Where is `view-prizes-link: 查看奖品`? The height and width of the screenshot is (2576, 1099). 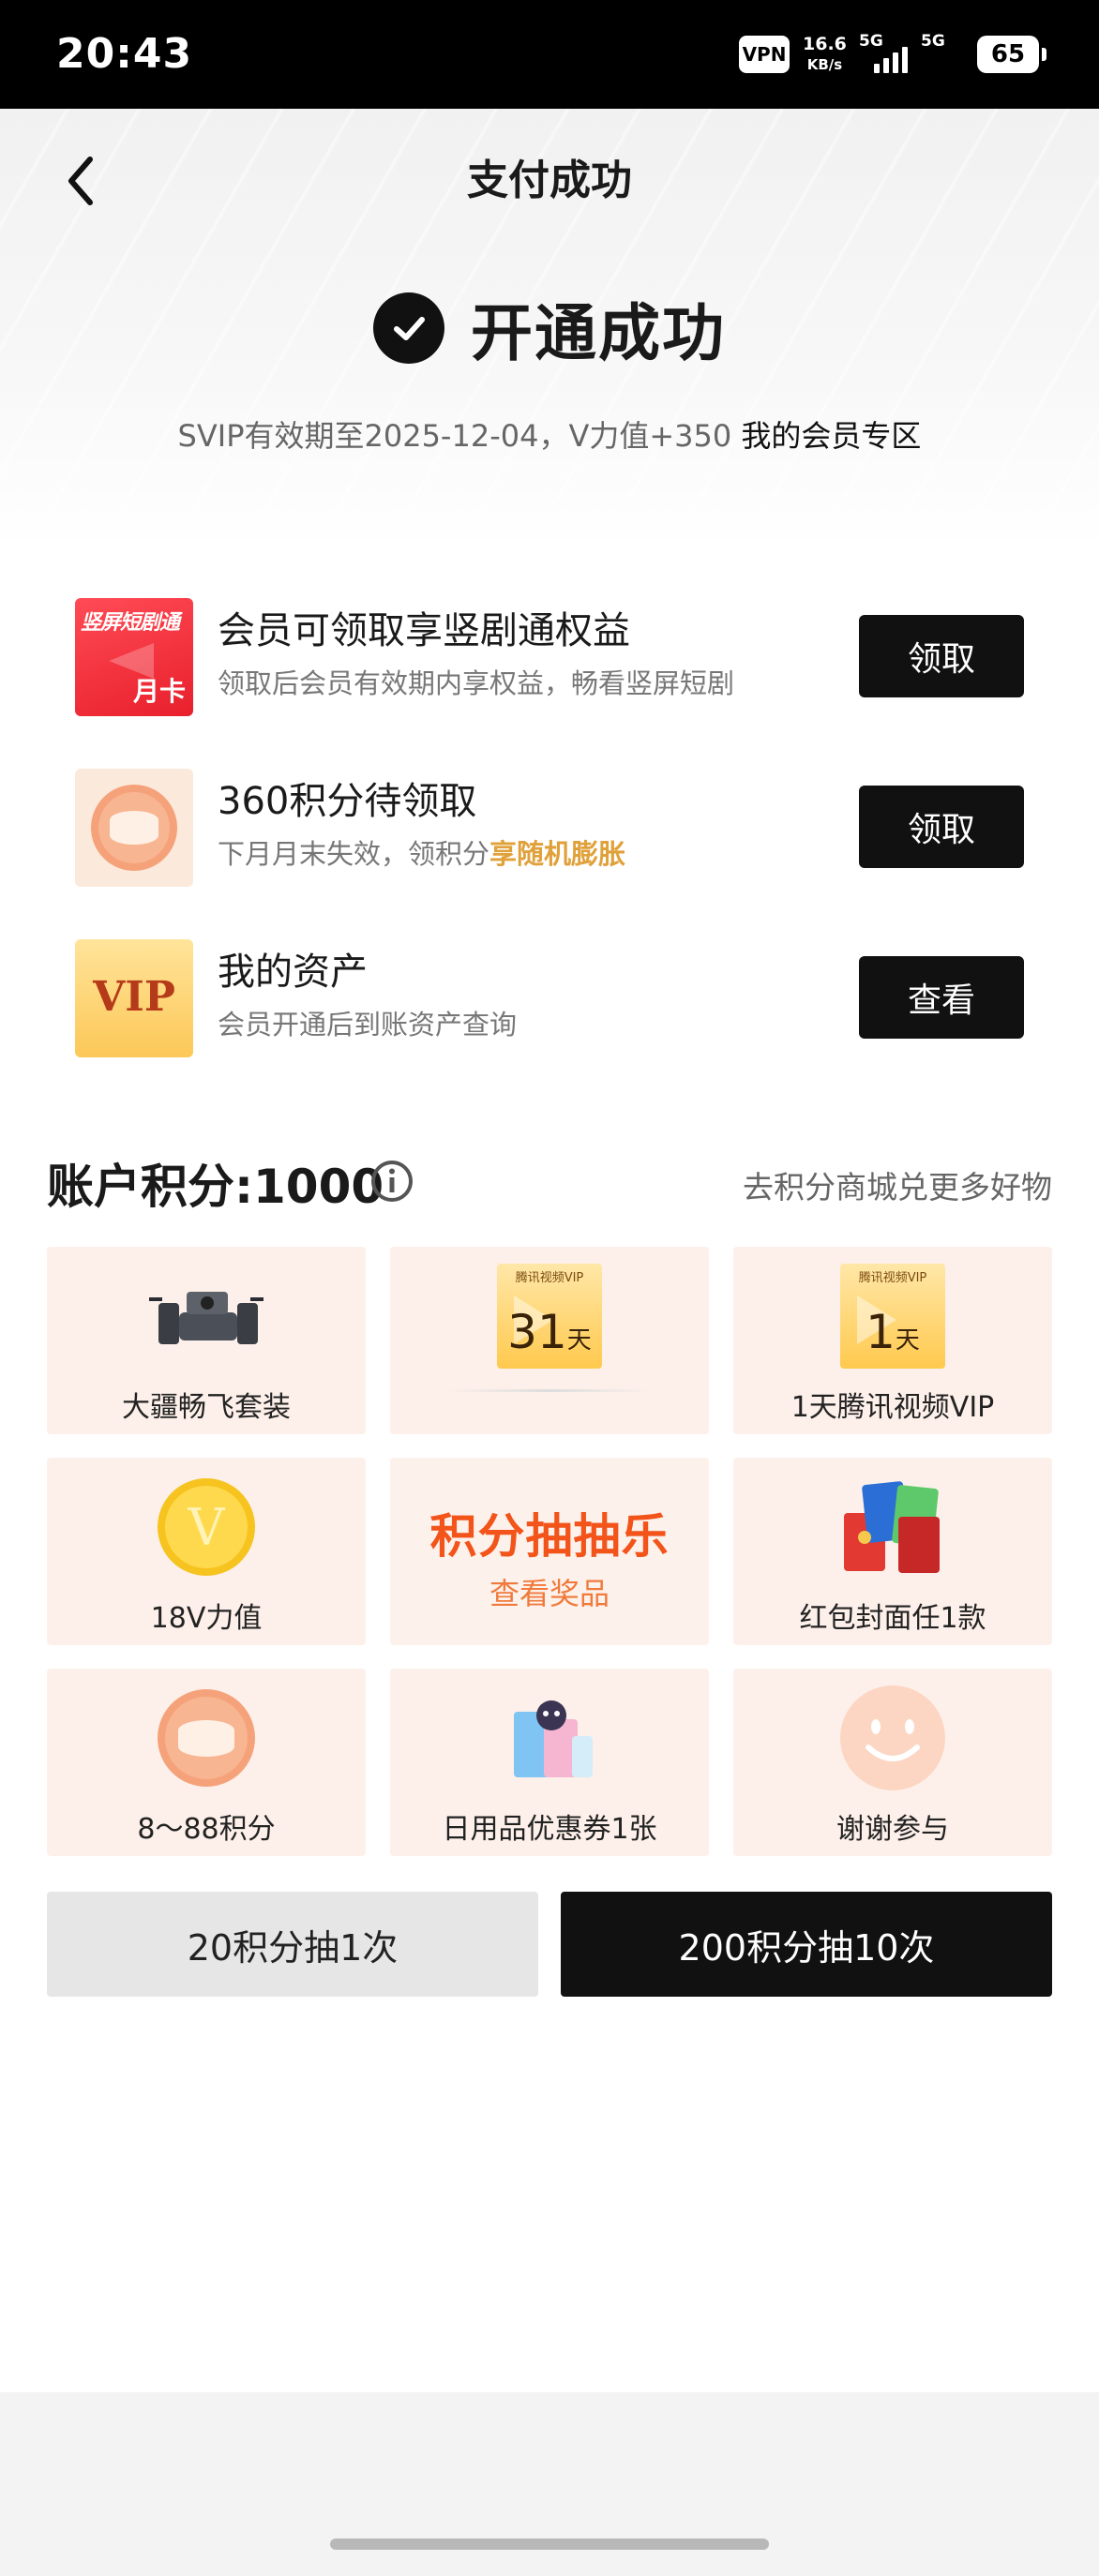
view-prizes-link: 查看奖品 is located at coordinates (549, 1592).